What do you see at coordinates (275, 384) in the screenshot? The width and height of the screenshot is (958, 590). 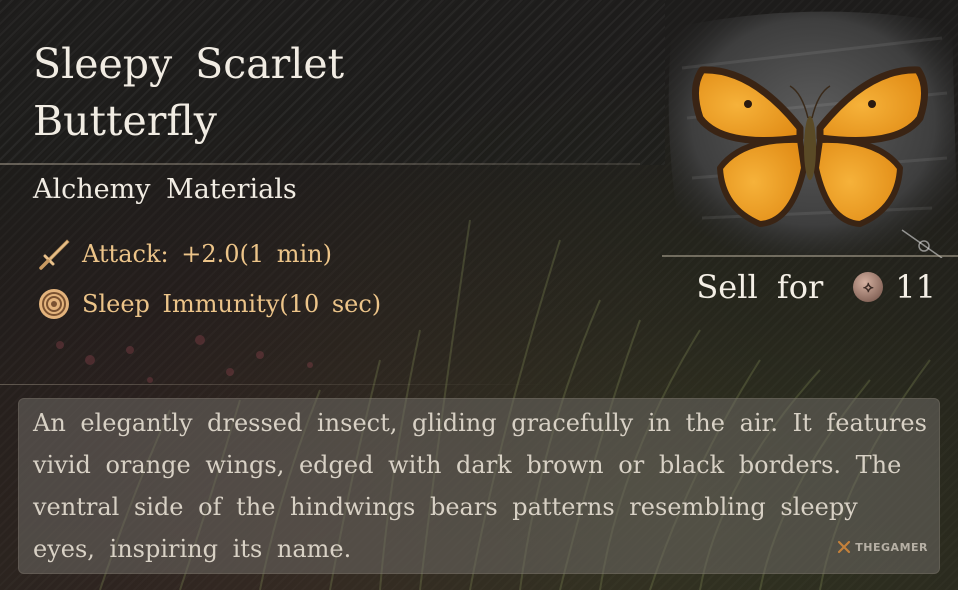 I see `section-divider` at bounding box center [275, 384].